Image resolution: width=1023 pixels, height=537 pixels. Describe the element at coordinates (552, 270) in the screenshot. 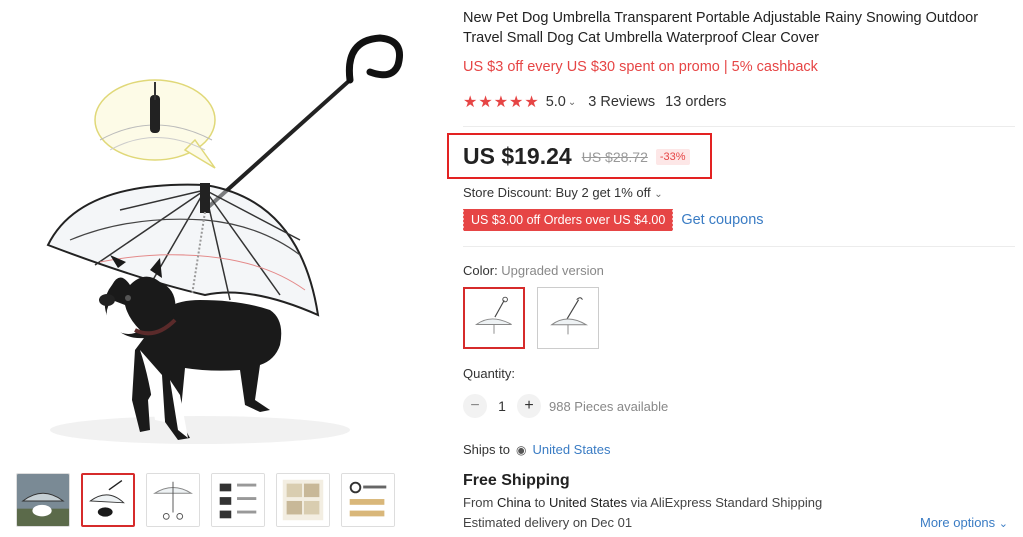

I see `color-selected-value: Upgraded version` at that location.